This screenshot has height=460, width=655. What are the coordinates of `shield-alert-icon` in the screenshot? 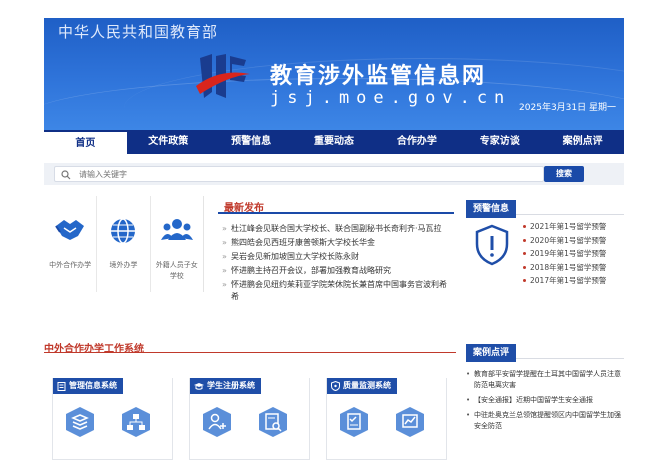 It's located at (492, 245).